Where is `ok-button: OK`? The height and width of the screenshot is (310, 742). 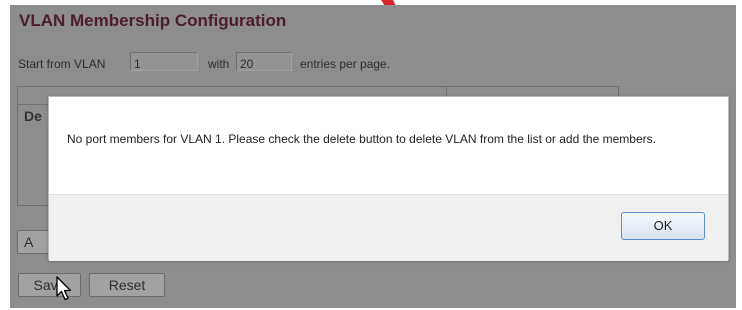 ok-button: OK is located at coordinates (663, 226).